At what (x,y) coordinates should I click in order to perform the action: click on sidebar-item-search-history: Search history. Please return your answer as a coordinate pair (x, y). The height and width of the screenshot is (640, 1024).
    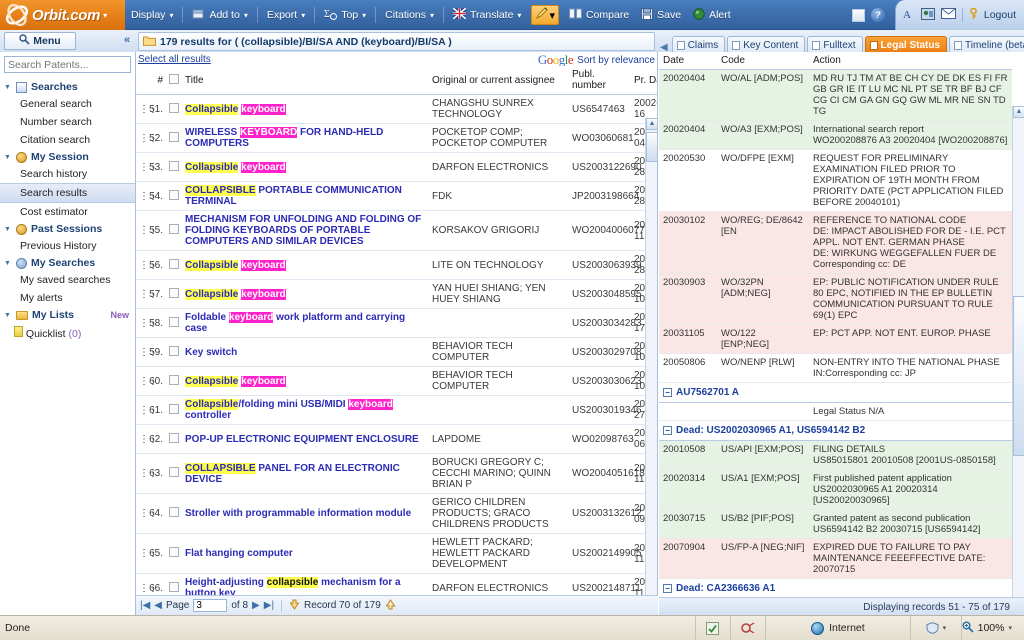
    Looking at the image, I should click on (67, 174).